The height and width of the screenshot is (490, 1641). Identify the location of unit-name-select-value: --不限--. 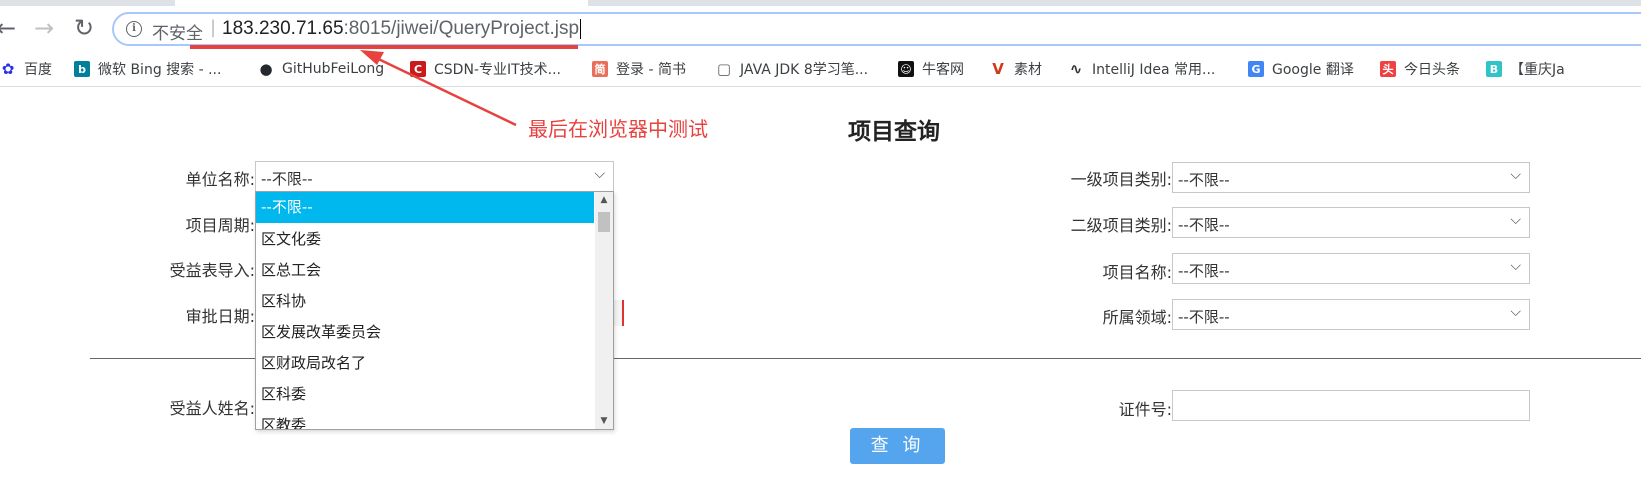
(287, 179).